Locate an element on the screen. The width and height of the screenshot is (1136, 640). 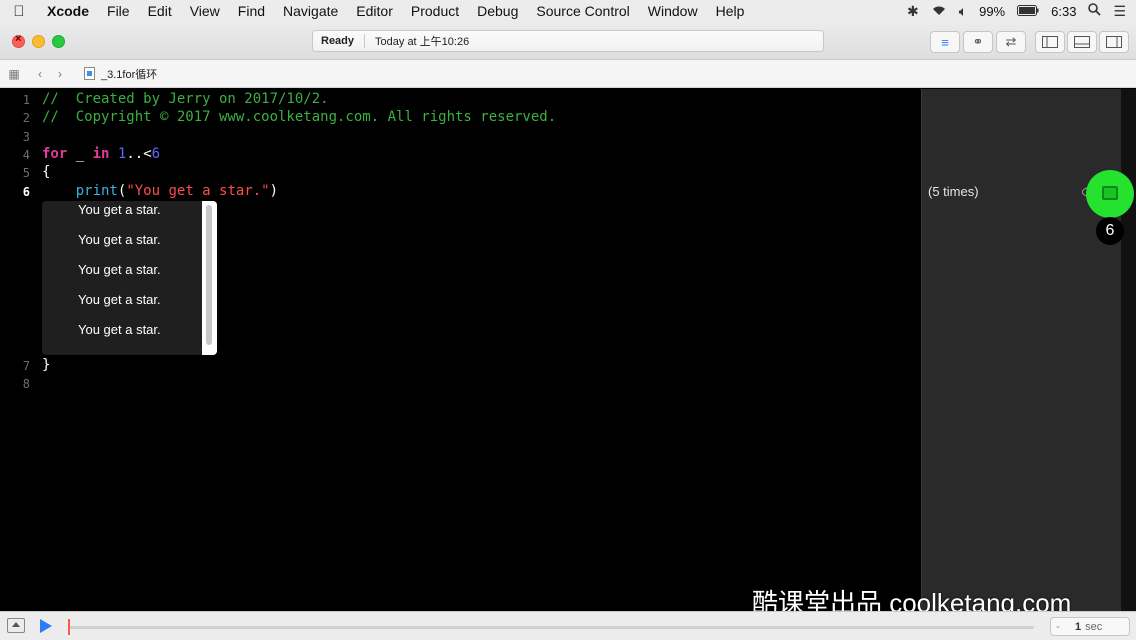
results-scrollbar is located at coordinates (1128, 350).